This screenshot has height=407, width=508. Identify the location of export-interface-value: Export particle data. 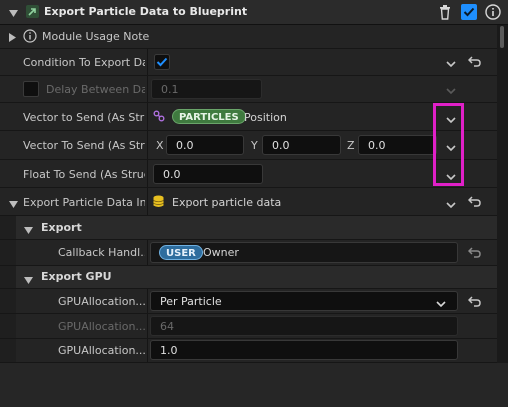
(227, 202).